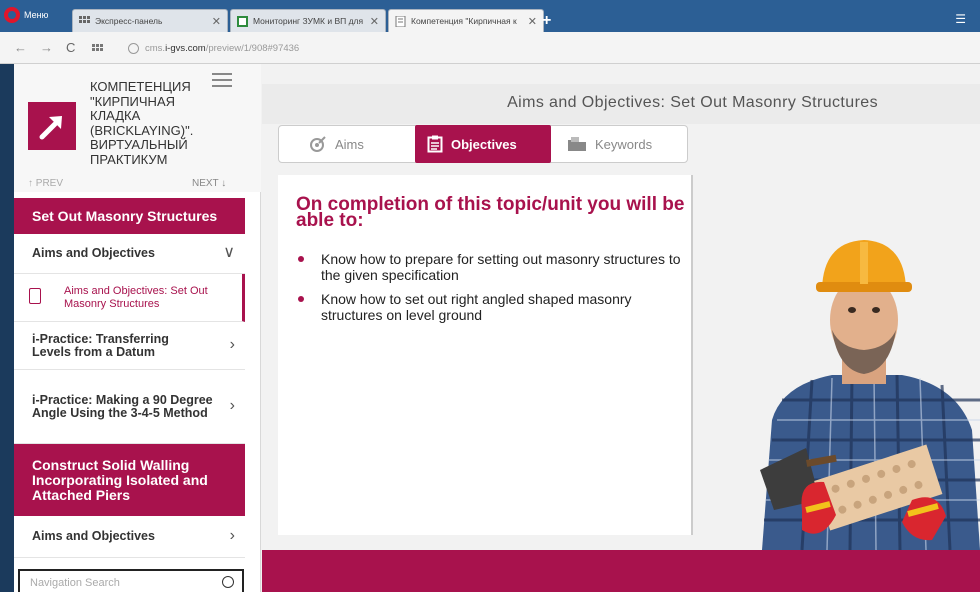 Image resolution: width=980 pixels, height=592 pixels. I want to click on next-link: NEXT ↓, so click(209, 183).